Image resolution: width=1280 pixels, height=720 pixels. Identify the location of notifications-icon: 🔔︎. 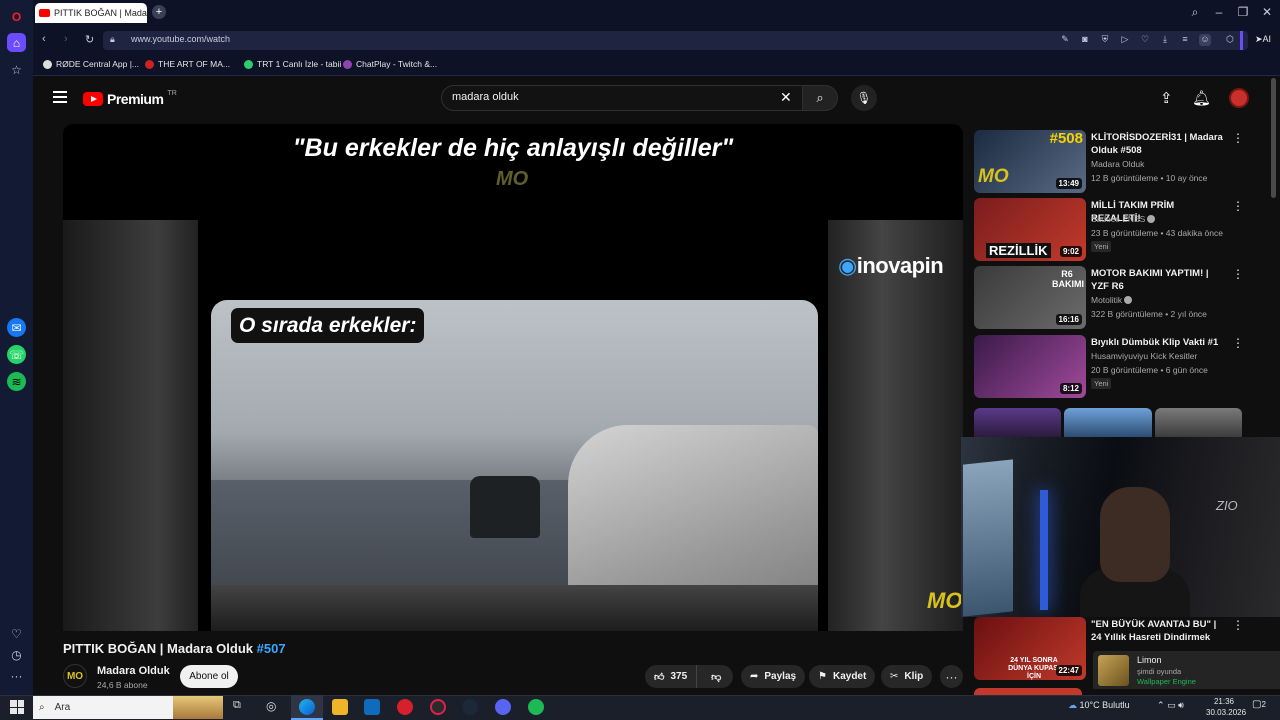
(1201, 98).